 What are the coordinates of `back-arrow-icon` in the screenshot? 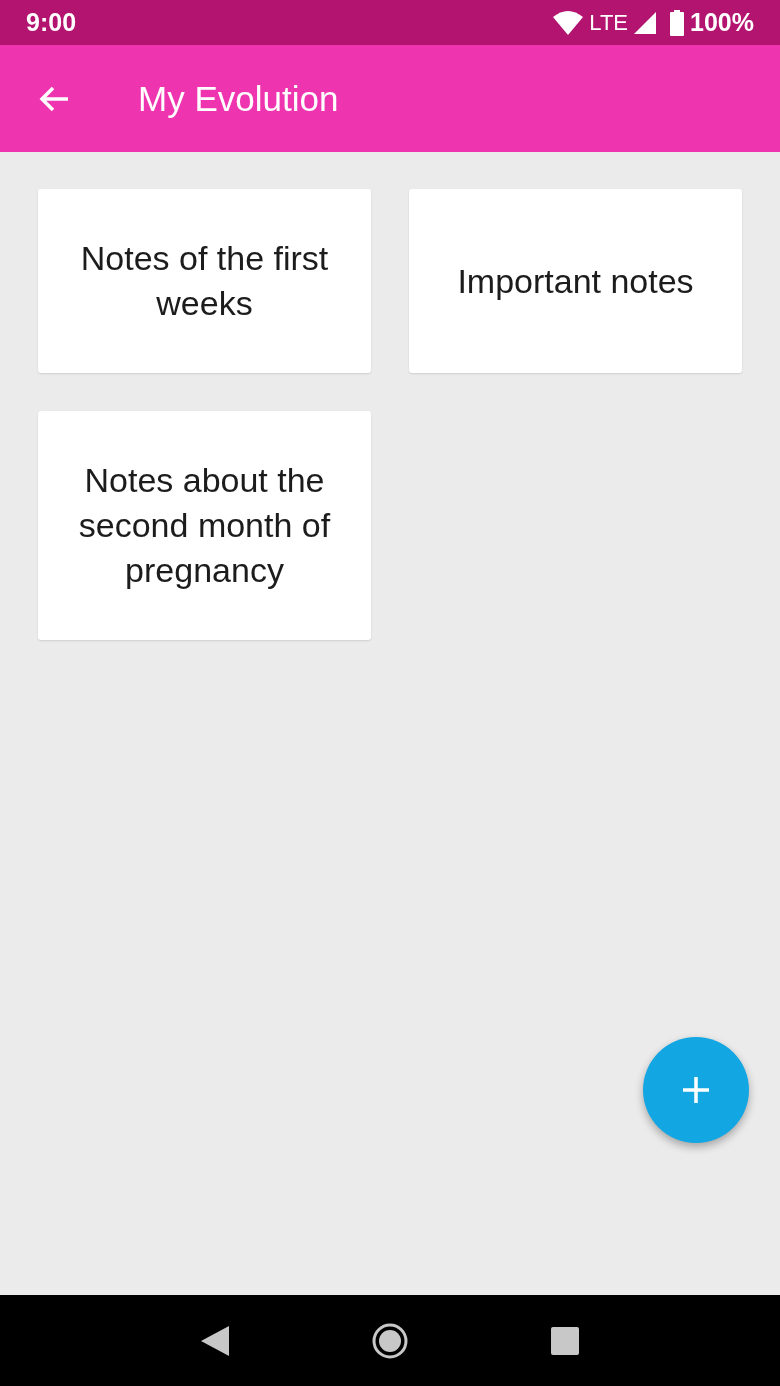 It's located at (54, 98).